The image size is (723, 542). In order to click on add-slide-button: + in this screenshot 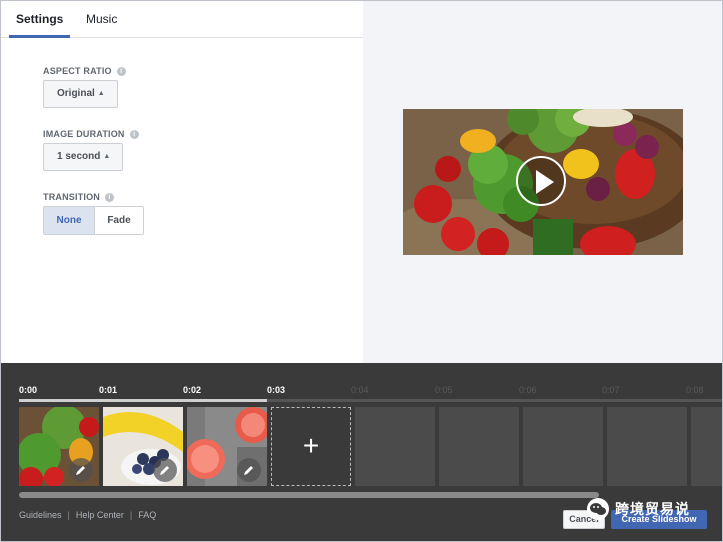, I will do `click(311, 446)`.